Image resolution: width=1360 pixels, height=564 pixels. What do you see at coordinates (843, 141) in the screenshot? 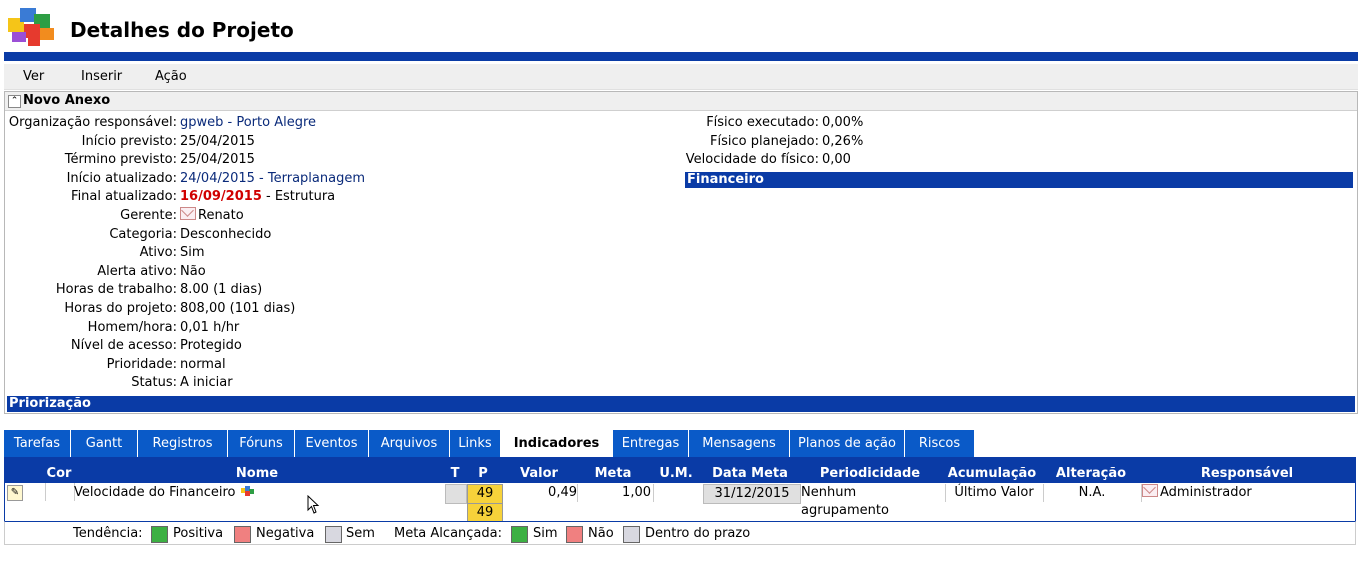
I see `field-value: 0,26%` at bounding box center [843, 141].